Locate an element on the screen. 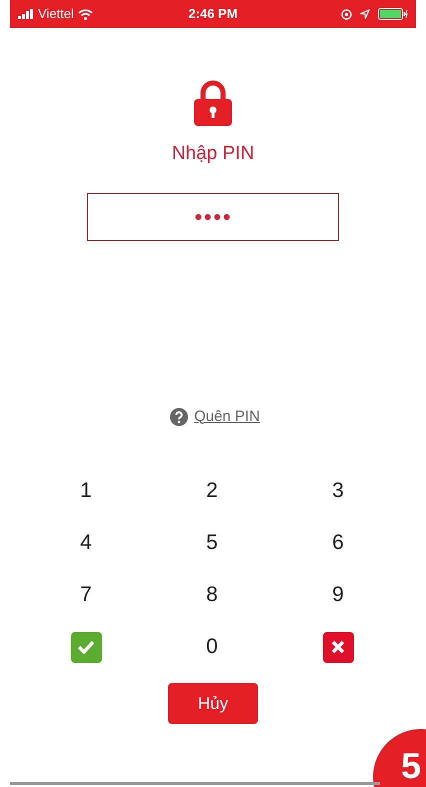 The width and height of the screenshot is (426, 787). clear-button is located at coordinates (338, 647).